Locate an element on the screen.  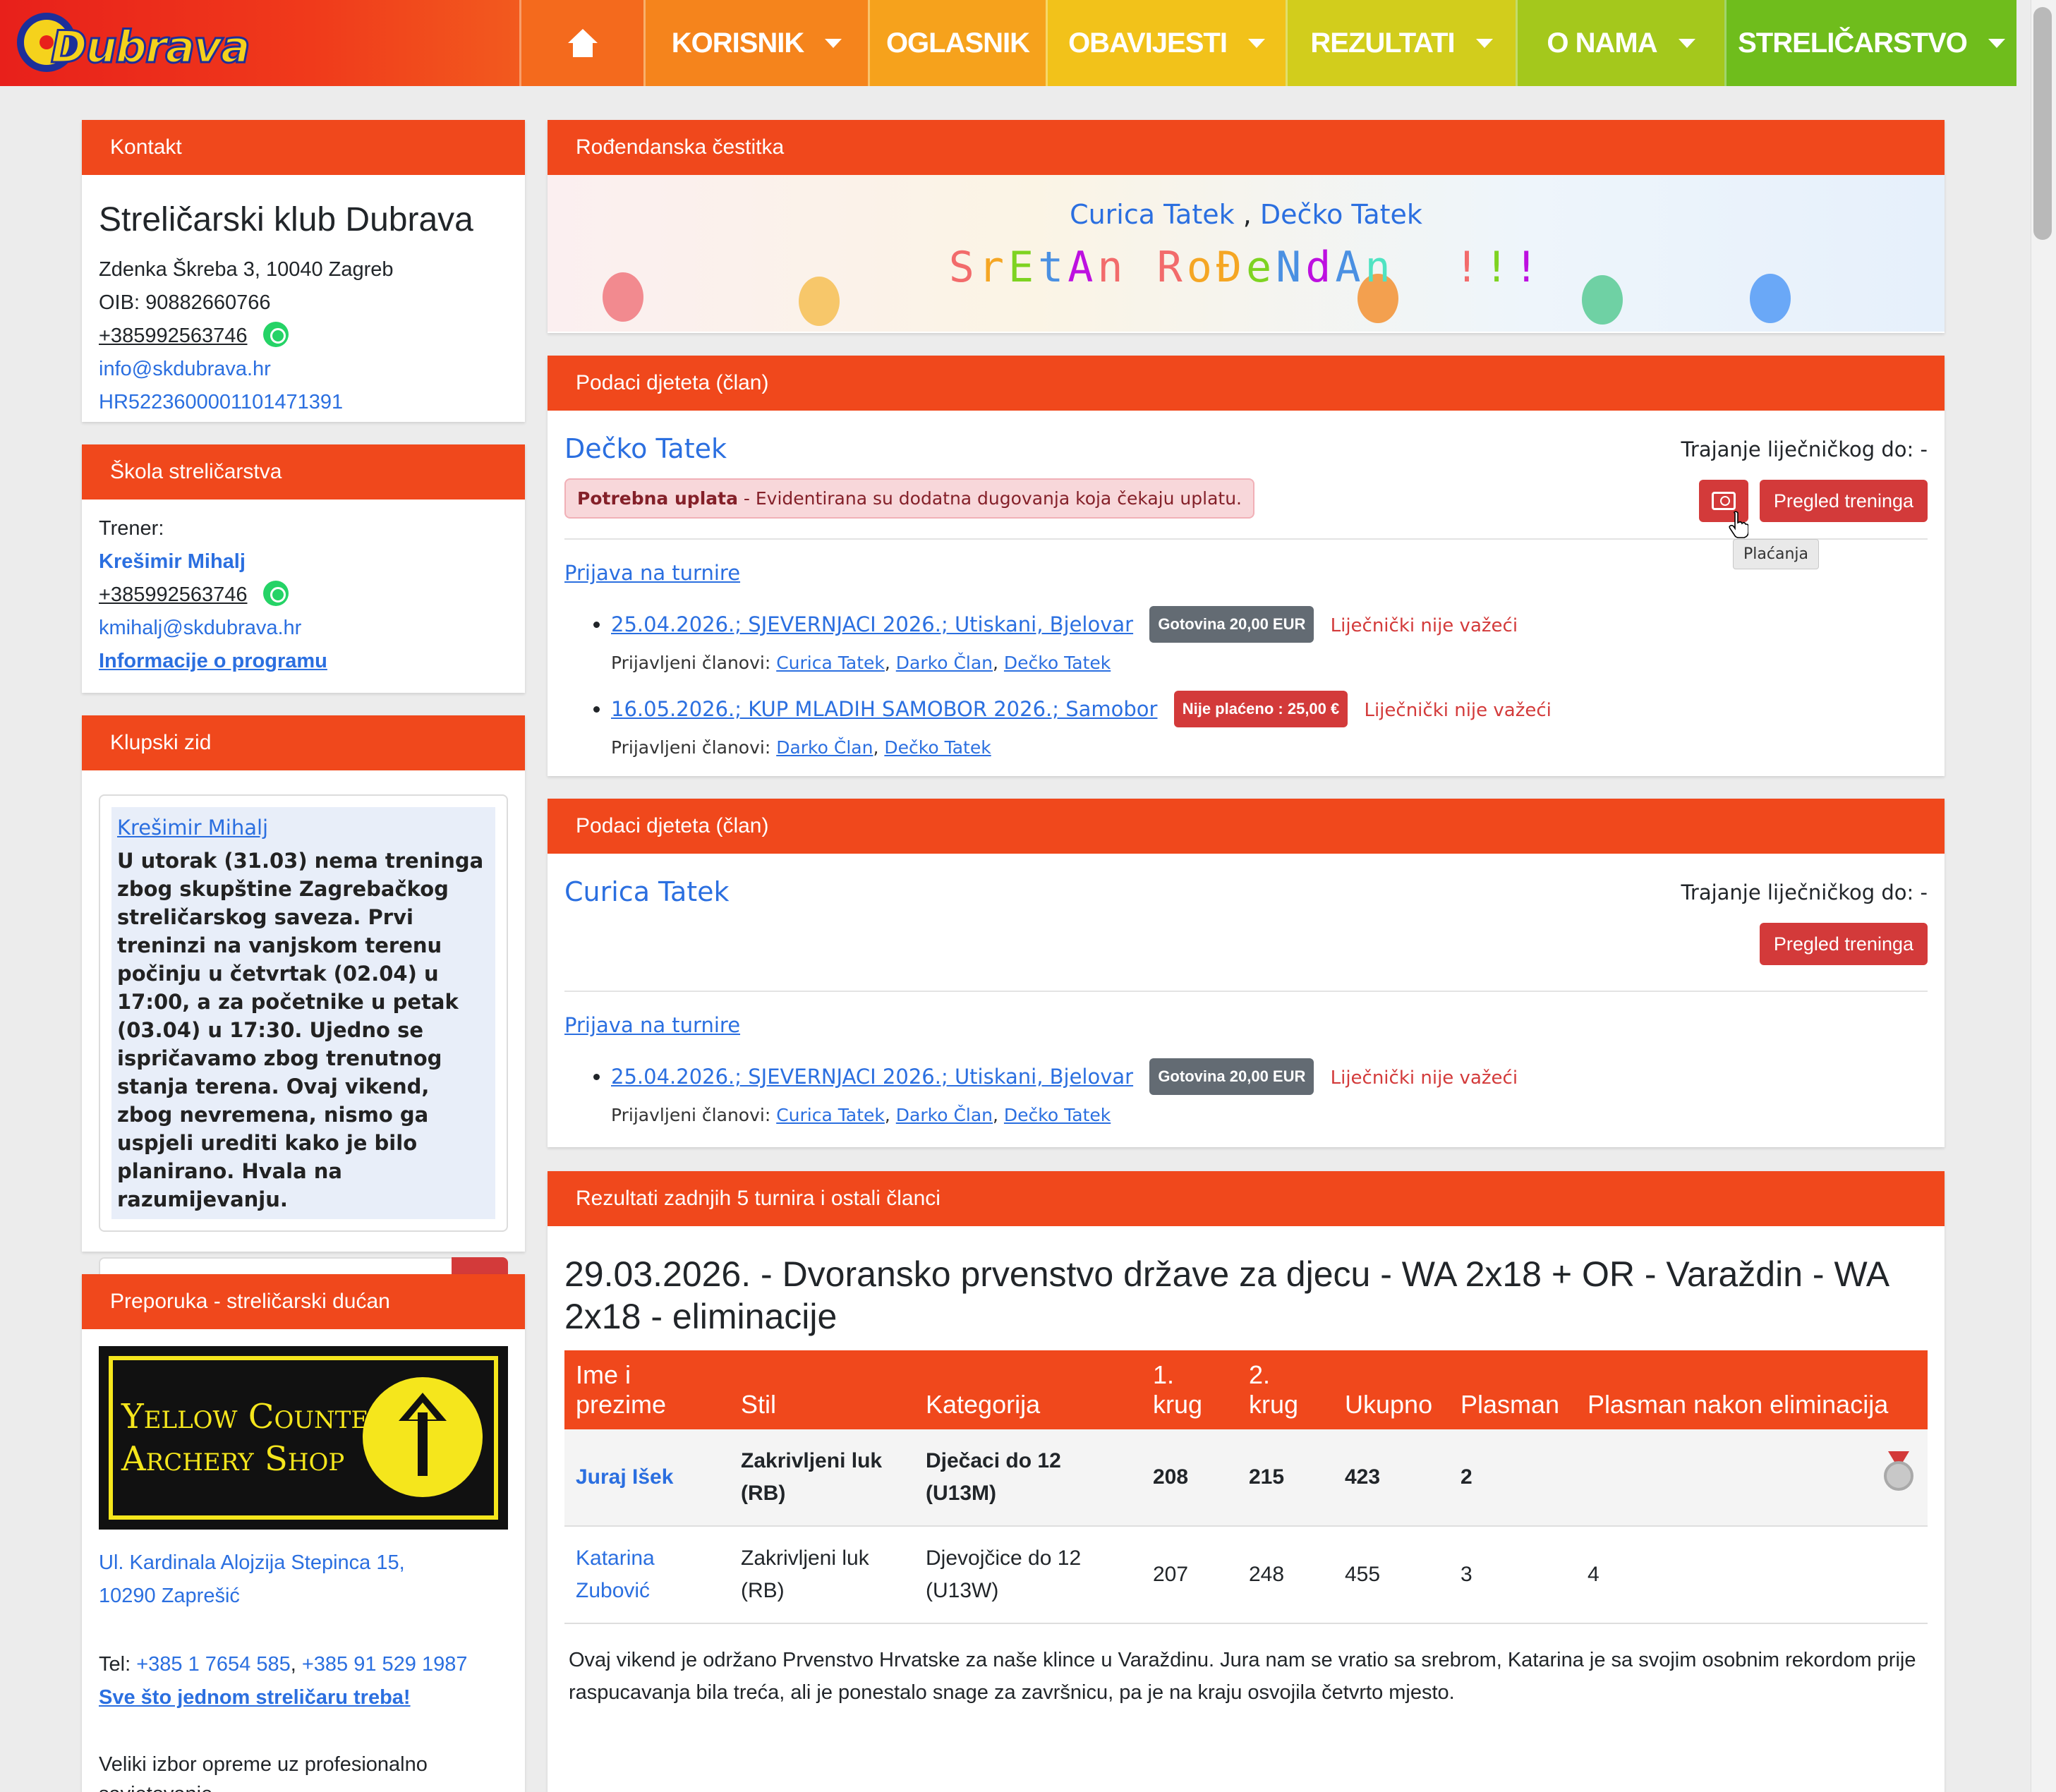
cell-category: Djevojčice do 12 (U13W) is located at coordinates (1028, 1575).